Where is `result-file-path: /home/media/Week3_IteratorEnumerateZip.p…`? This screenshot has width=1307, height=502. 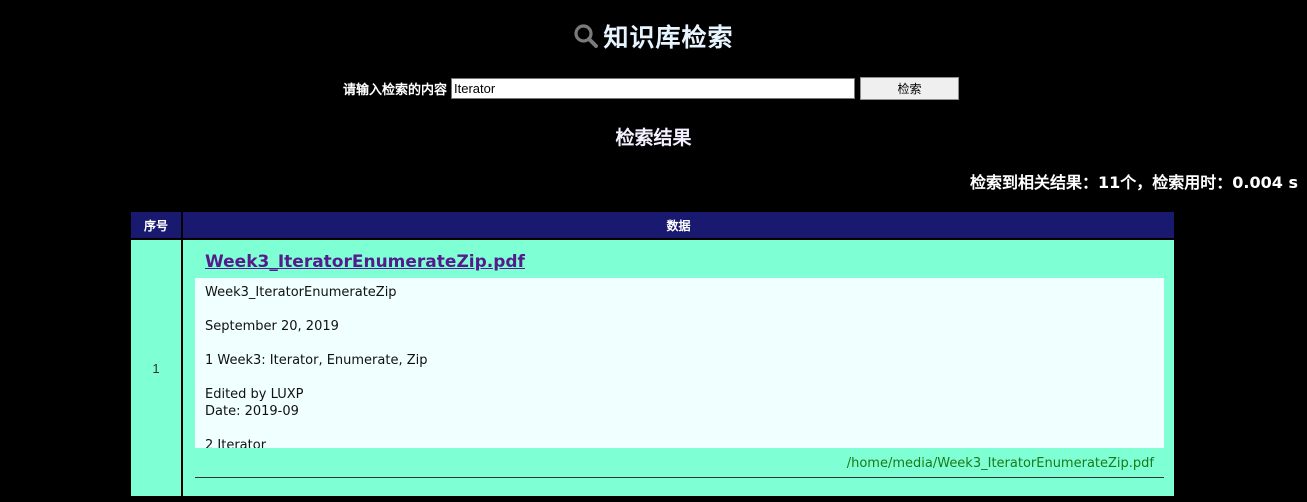
result-file-path: /home/media/Week3_IteratorEnumerateZip.p… is located at coordinates (1000, 463).